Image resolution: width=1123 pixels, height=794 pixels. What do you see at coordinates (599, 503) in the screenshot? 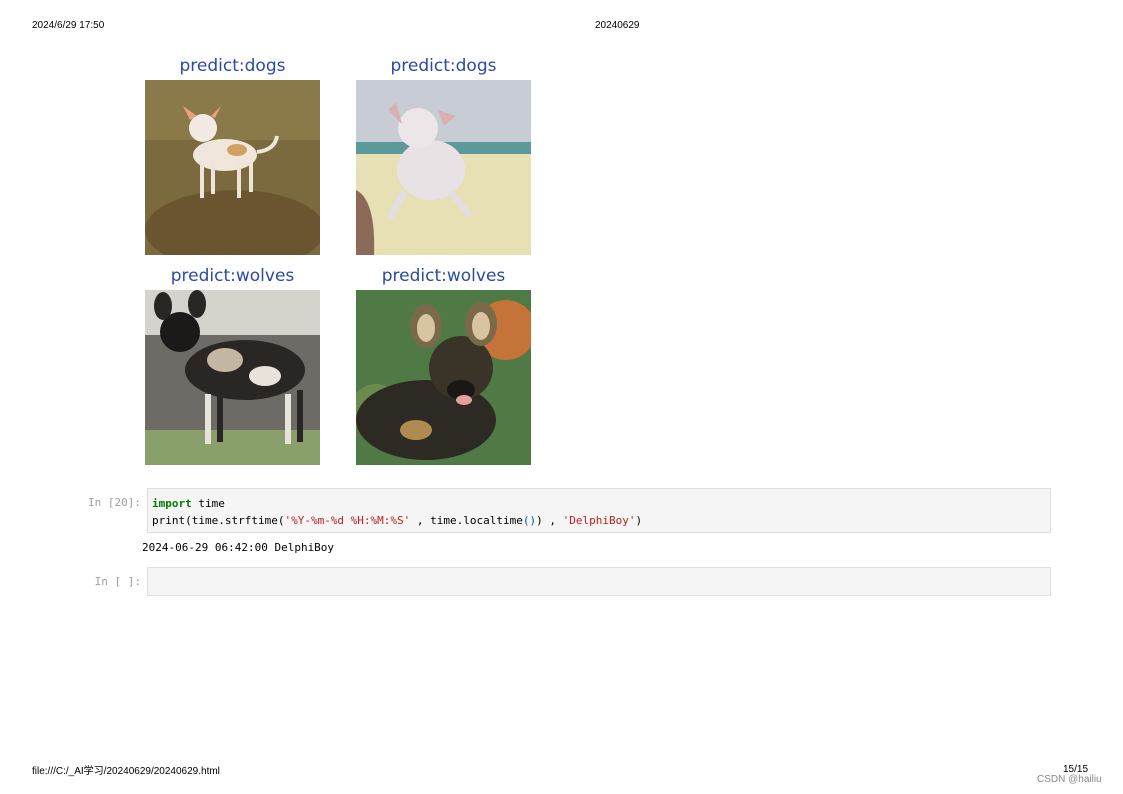
I see `code-line: import time` at bounding box center [599, 503].